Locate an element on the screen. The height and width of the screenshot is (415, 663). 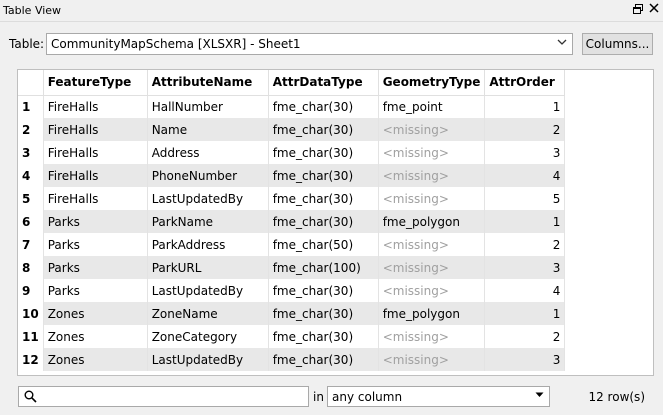
row-number: 7 is located at coordinates (31, 244).